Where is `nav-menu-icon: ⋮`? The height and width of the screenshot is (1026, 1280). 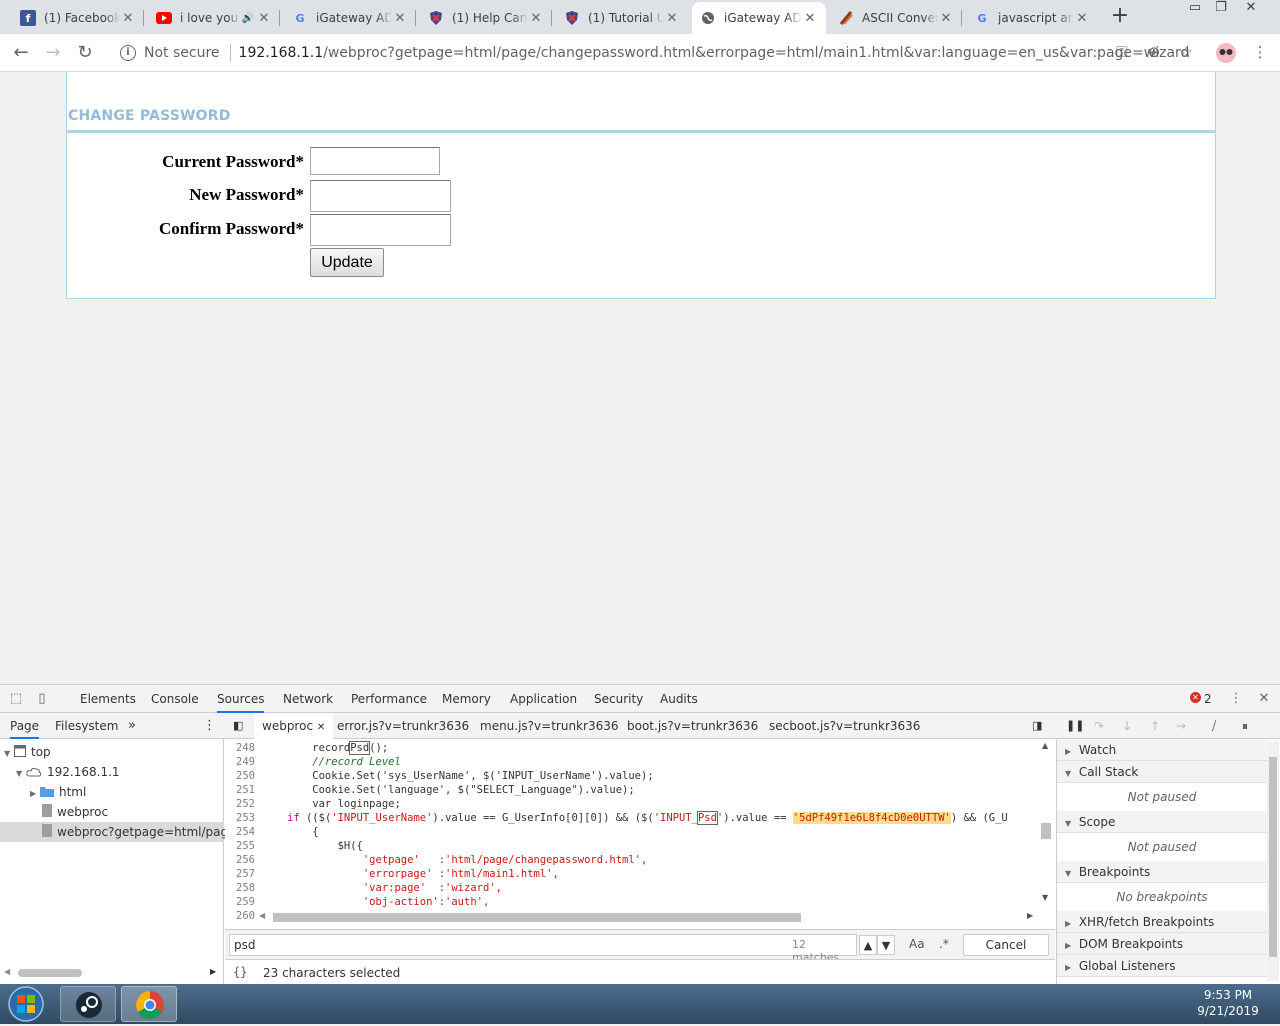
nav-menu-icon: ⋮ is located at coordinates (209, 726).